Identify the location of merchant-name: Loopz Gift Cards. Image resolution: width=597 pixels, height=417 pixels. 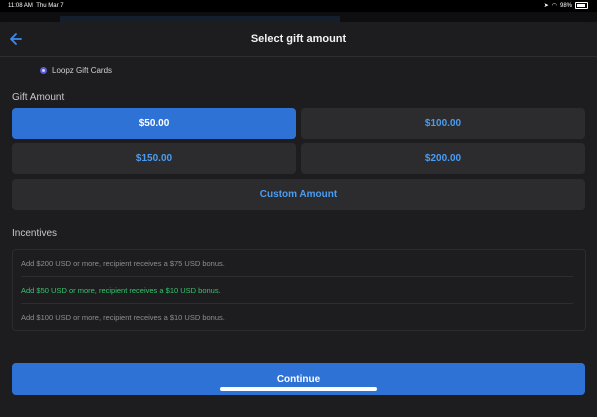
(82, 70).